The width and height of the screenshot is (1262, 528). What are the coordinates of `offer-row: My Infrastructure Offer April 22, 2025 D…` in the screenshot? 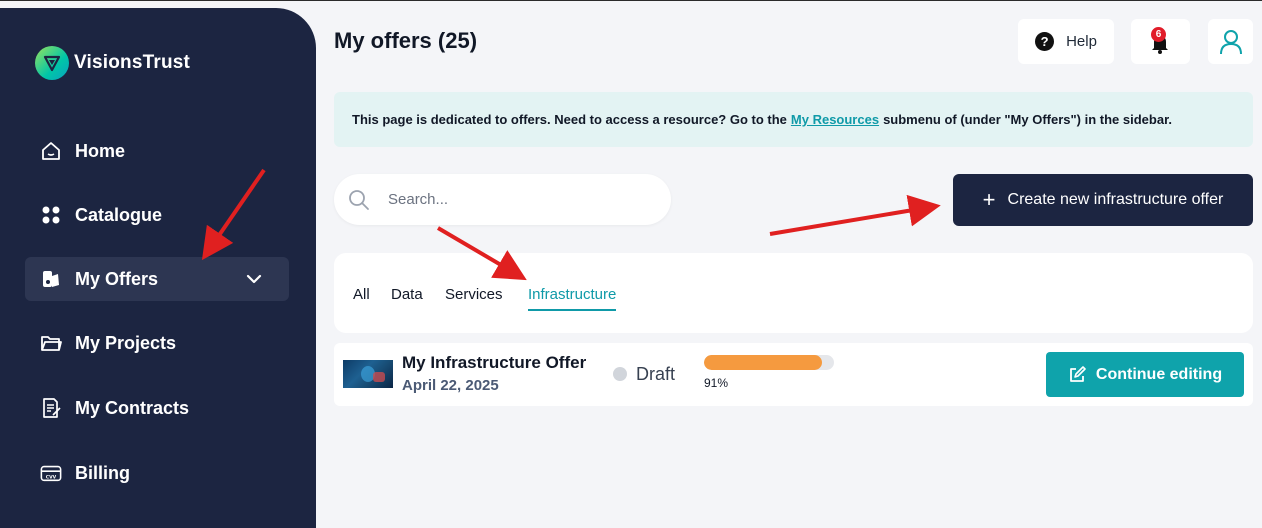 It's located at (793, 374).